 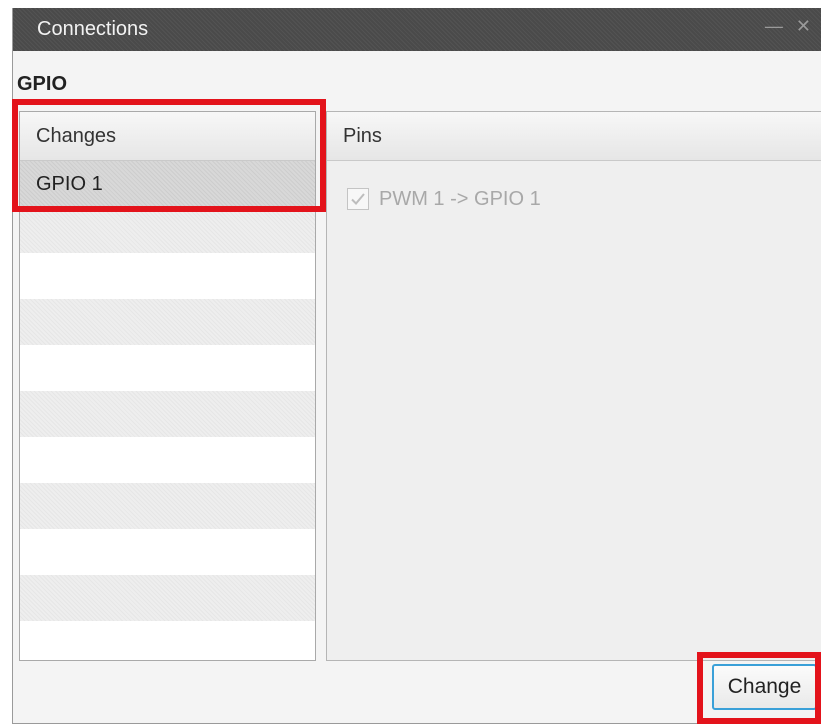 I want to click on window-title: Connections, so click(x=93, y=29).